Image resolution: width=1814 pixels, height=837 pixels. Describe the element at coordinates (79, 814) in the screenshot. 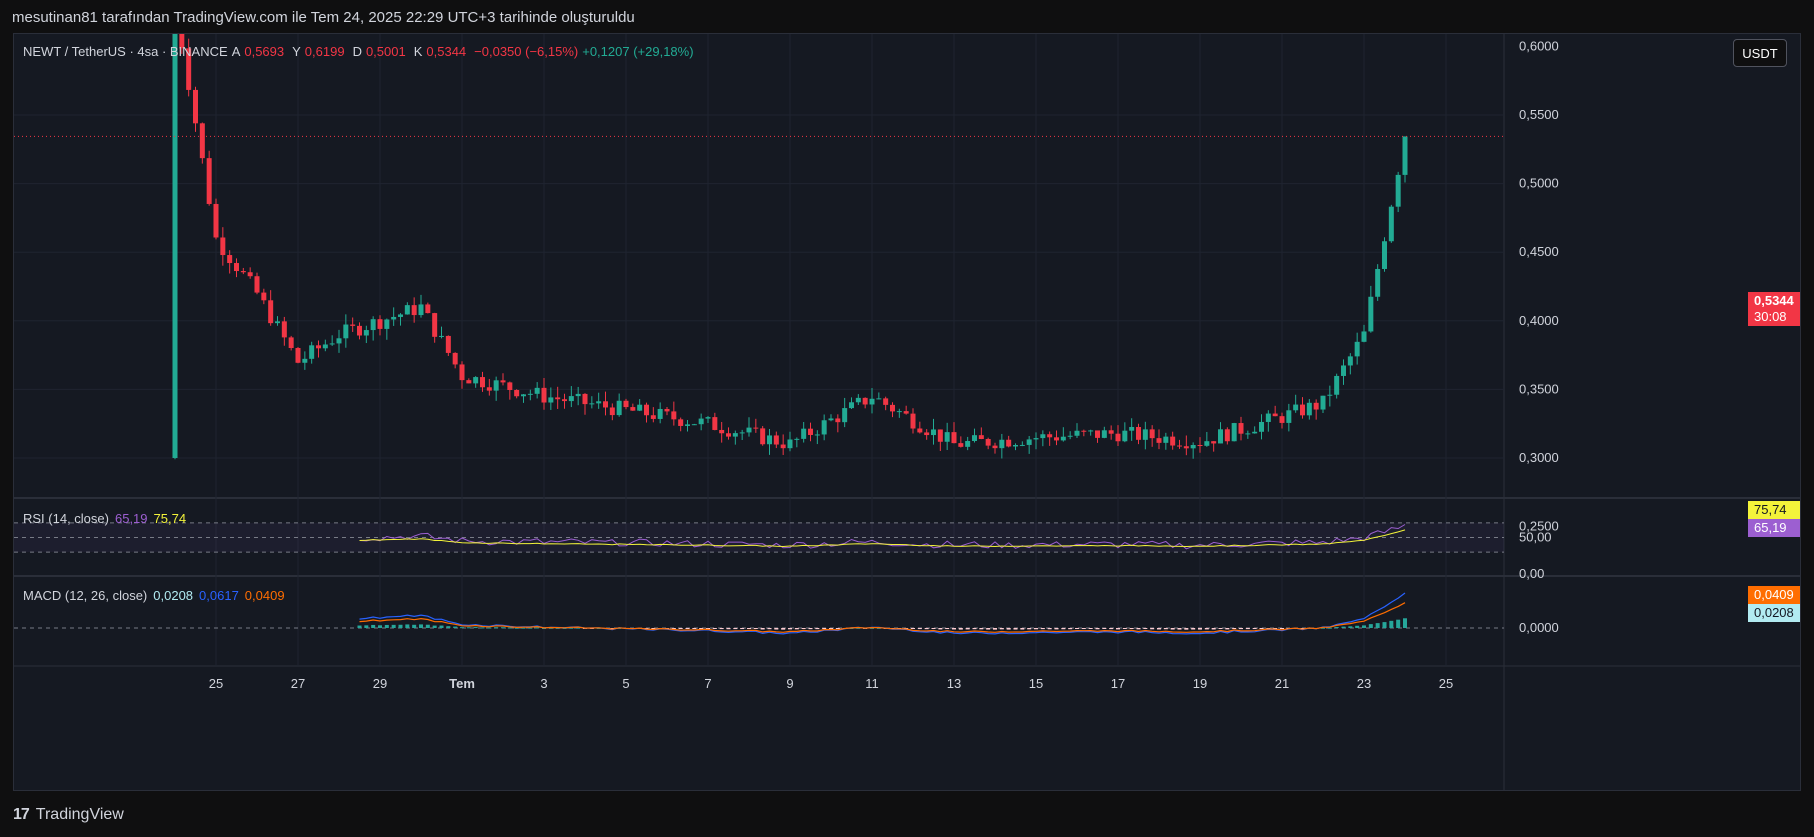

I see `tradingview-brand: TradingView` at that location.